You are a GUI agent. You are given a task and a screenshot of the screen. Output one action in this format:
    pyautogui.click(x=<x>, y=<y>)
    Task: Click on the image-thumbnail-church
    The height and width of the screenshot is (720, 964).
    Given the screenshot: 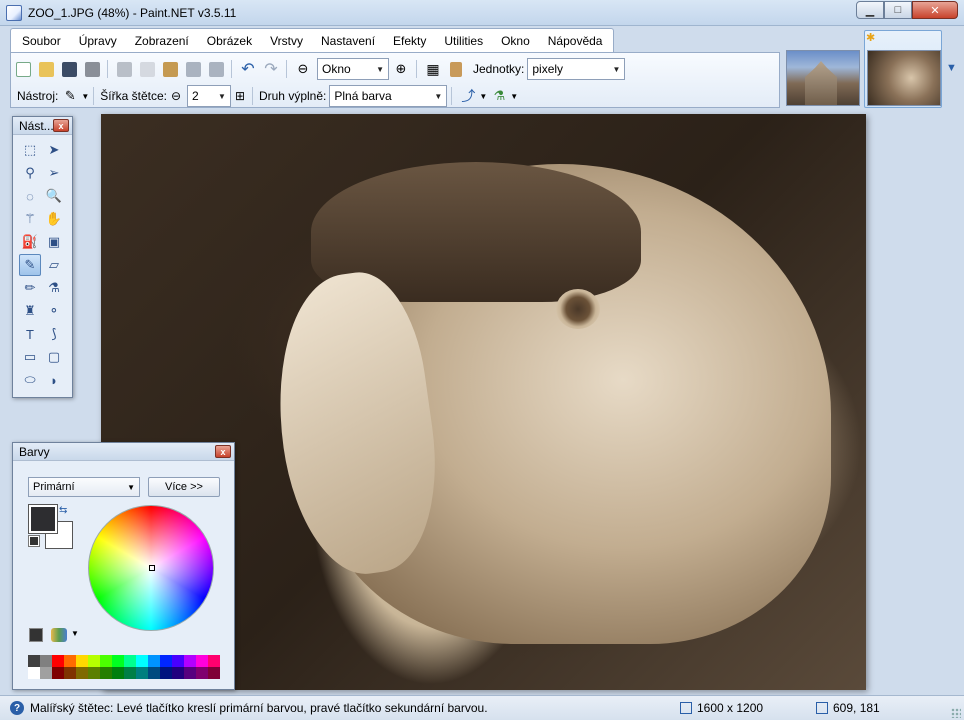 What is the action you would take?
    pyautogui.click(x=823, y=78)
    